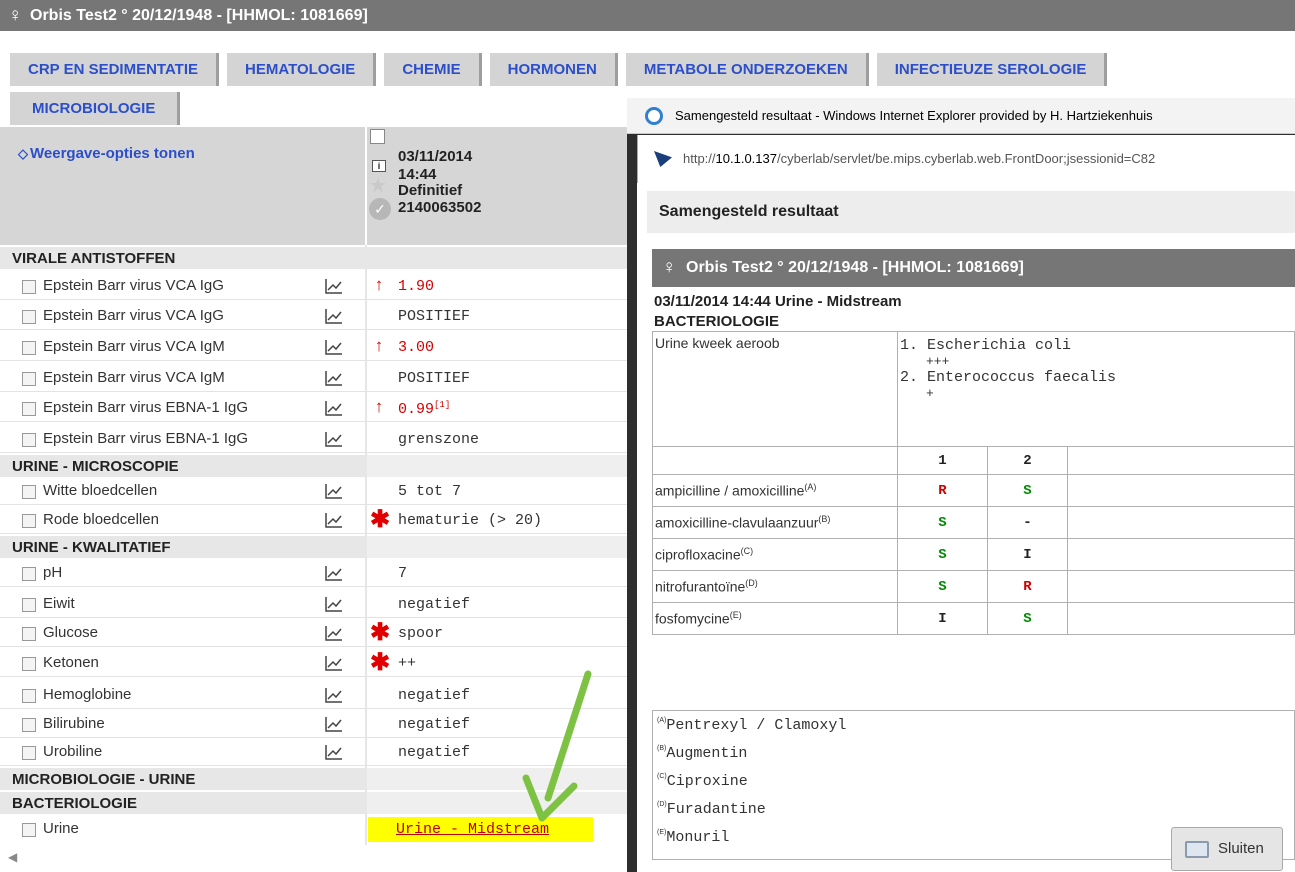  I want to click on antibiotic-name: ciprofloxacine(C), so click(775, 554).